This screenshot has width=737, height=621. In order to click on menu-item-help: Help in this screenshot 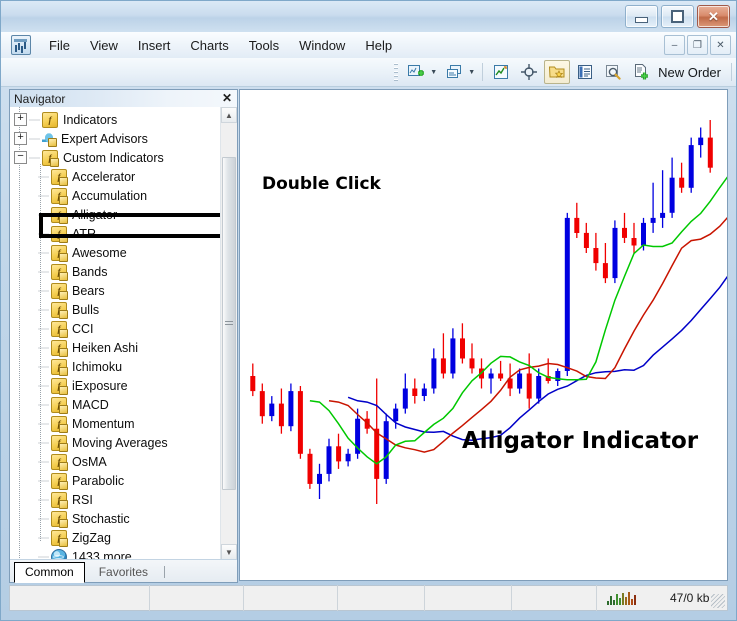, I will do `click(378, 45)`.